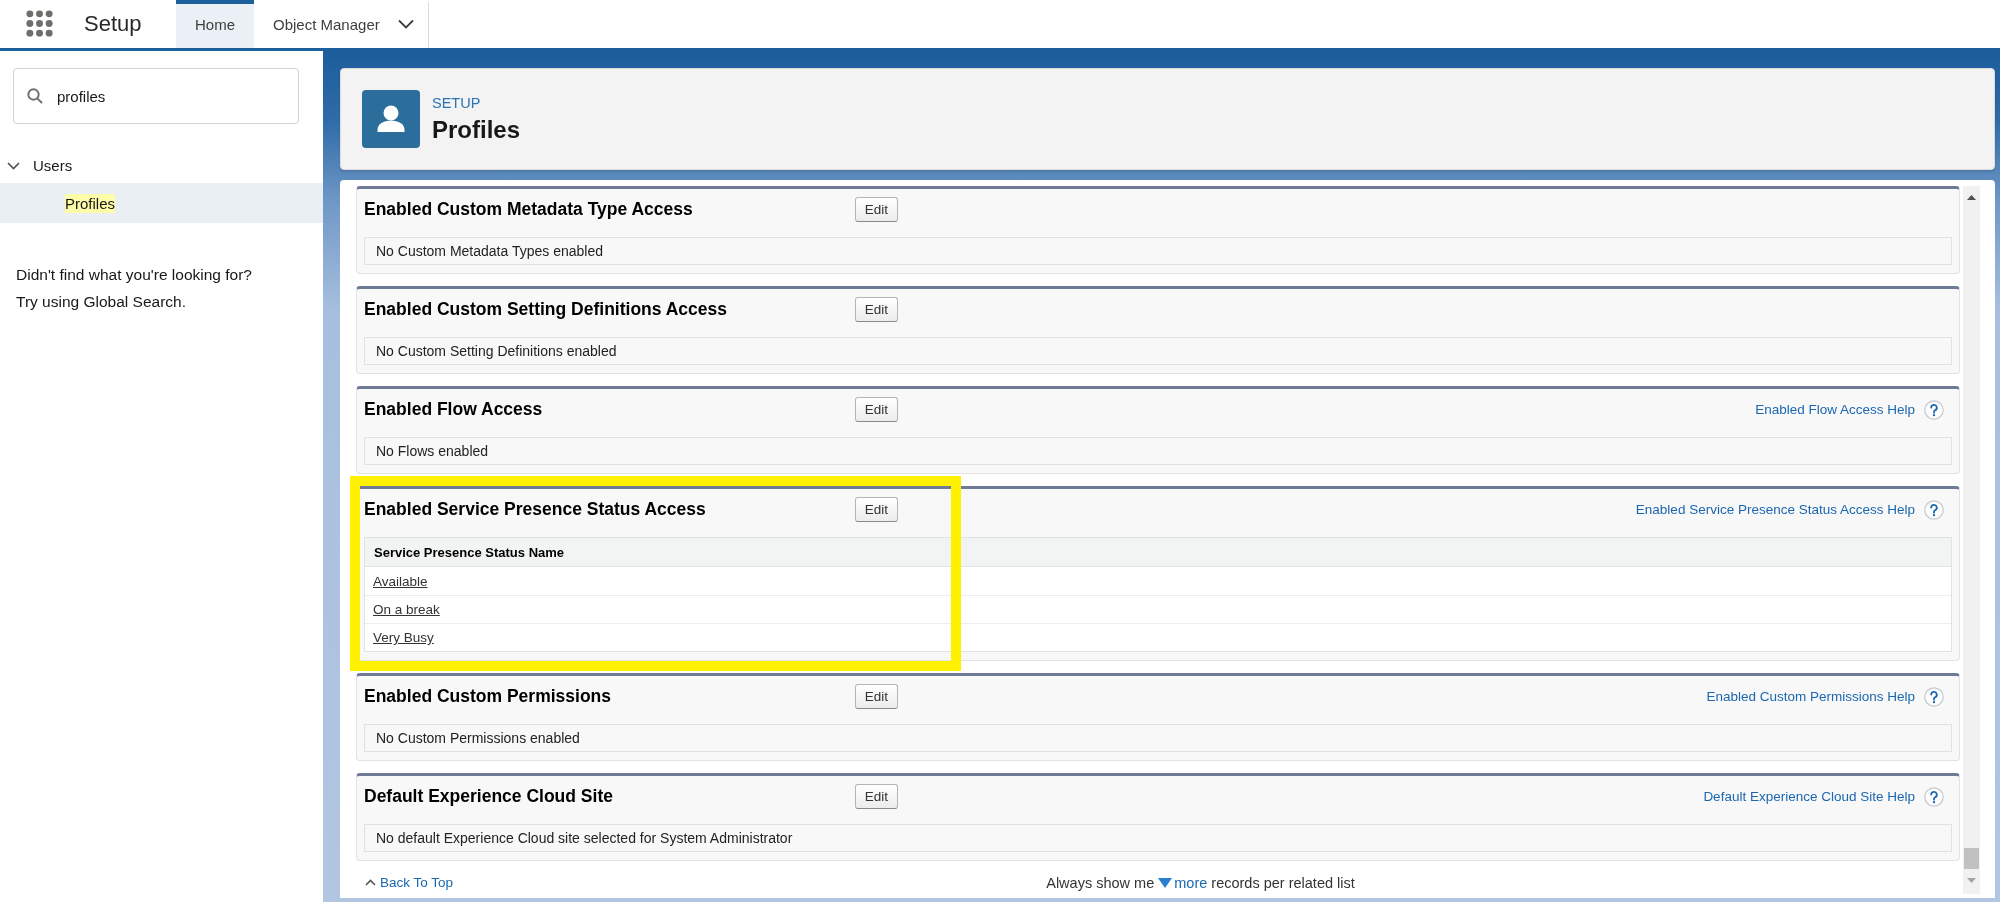 The image size is (2000, 902). Describe the element at coordinates (405, 24) in the screenshot. I see `chevron-down-icon` at that location.